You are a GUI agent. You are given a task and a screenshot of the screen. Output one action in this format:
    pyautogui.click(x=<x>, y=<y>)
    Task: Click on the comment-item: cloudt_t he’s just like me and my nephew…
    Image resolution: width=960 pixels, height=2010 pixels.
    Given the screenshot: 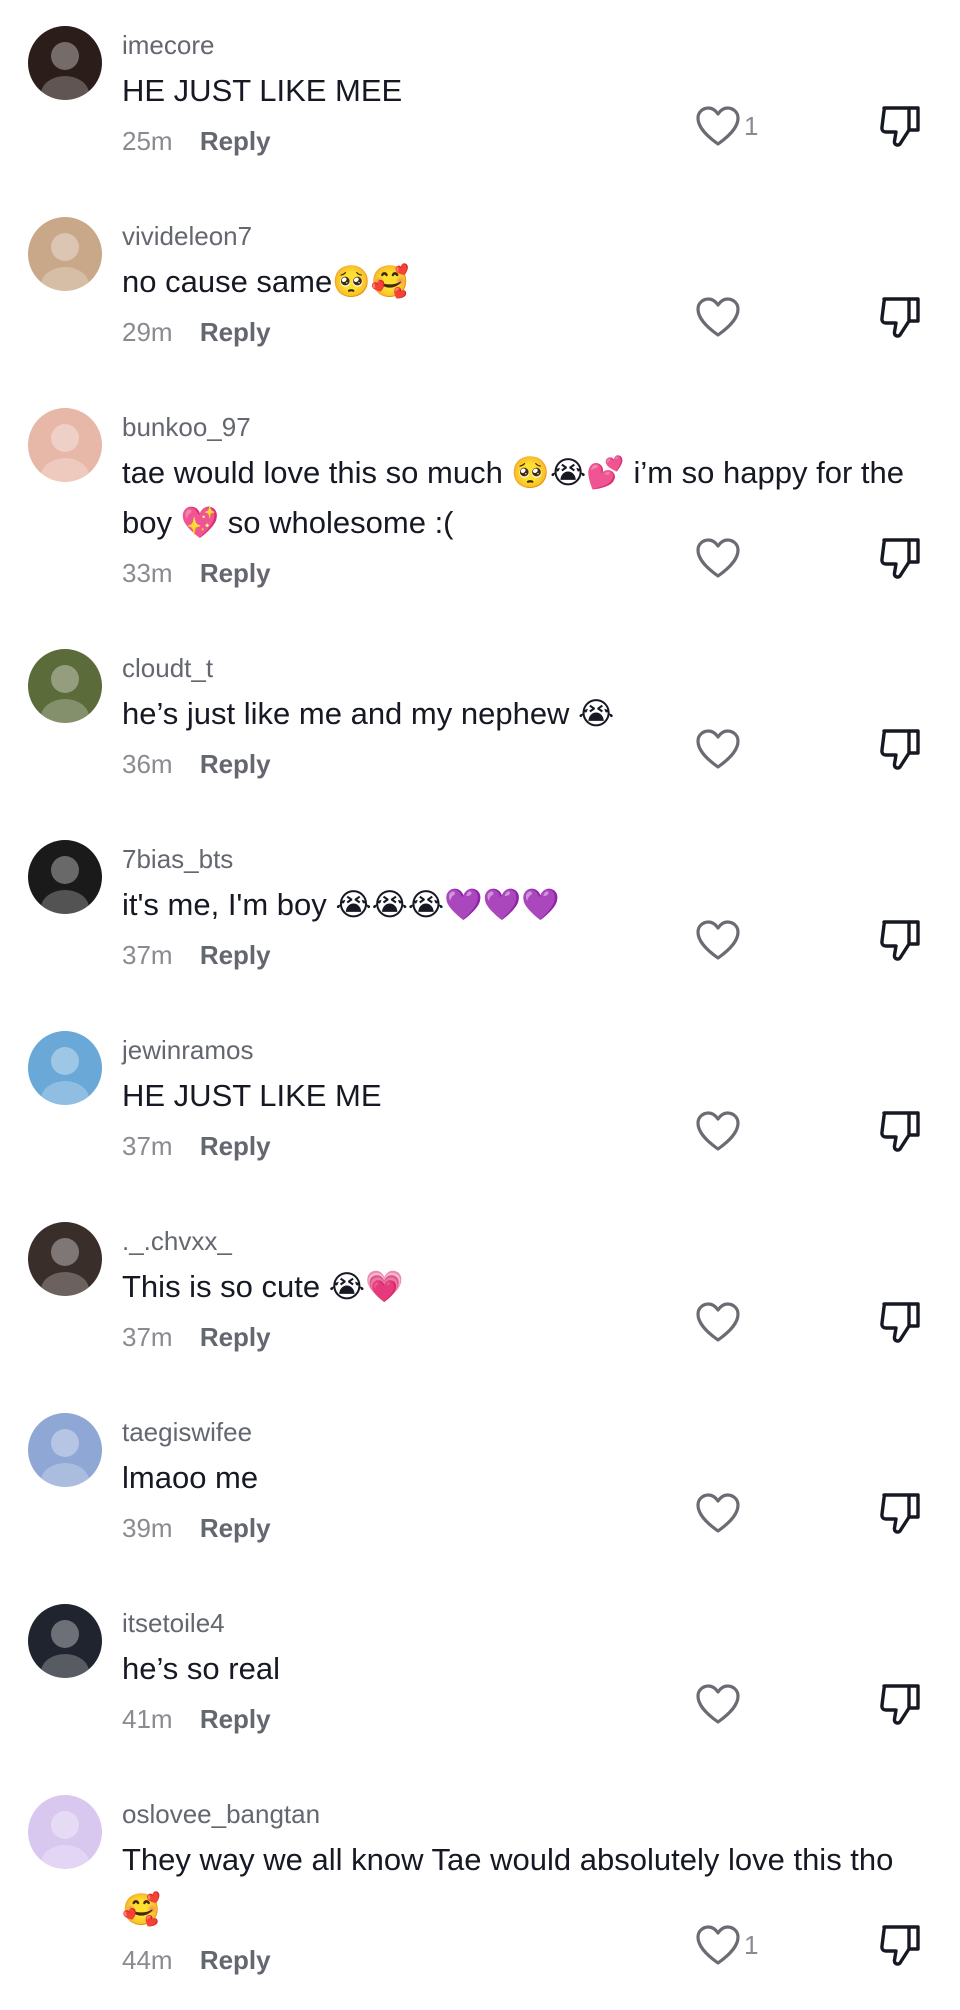 What is the action you would take?
    pyautogui.click(x=480, y=718)
    